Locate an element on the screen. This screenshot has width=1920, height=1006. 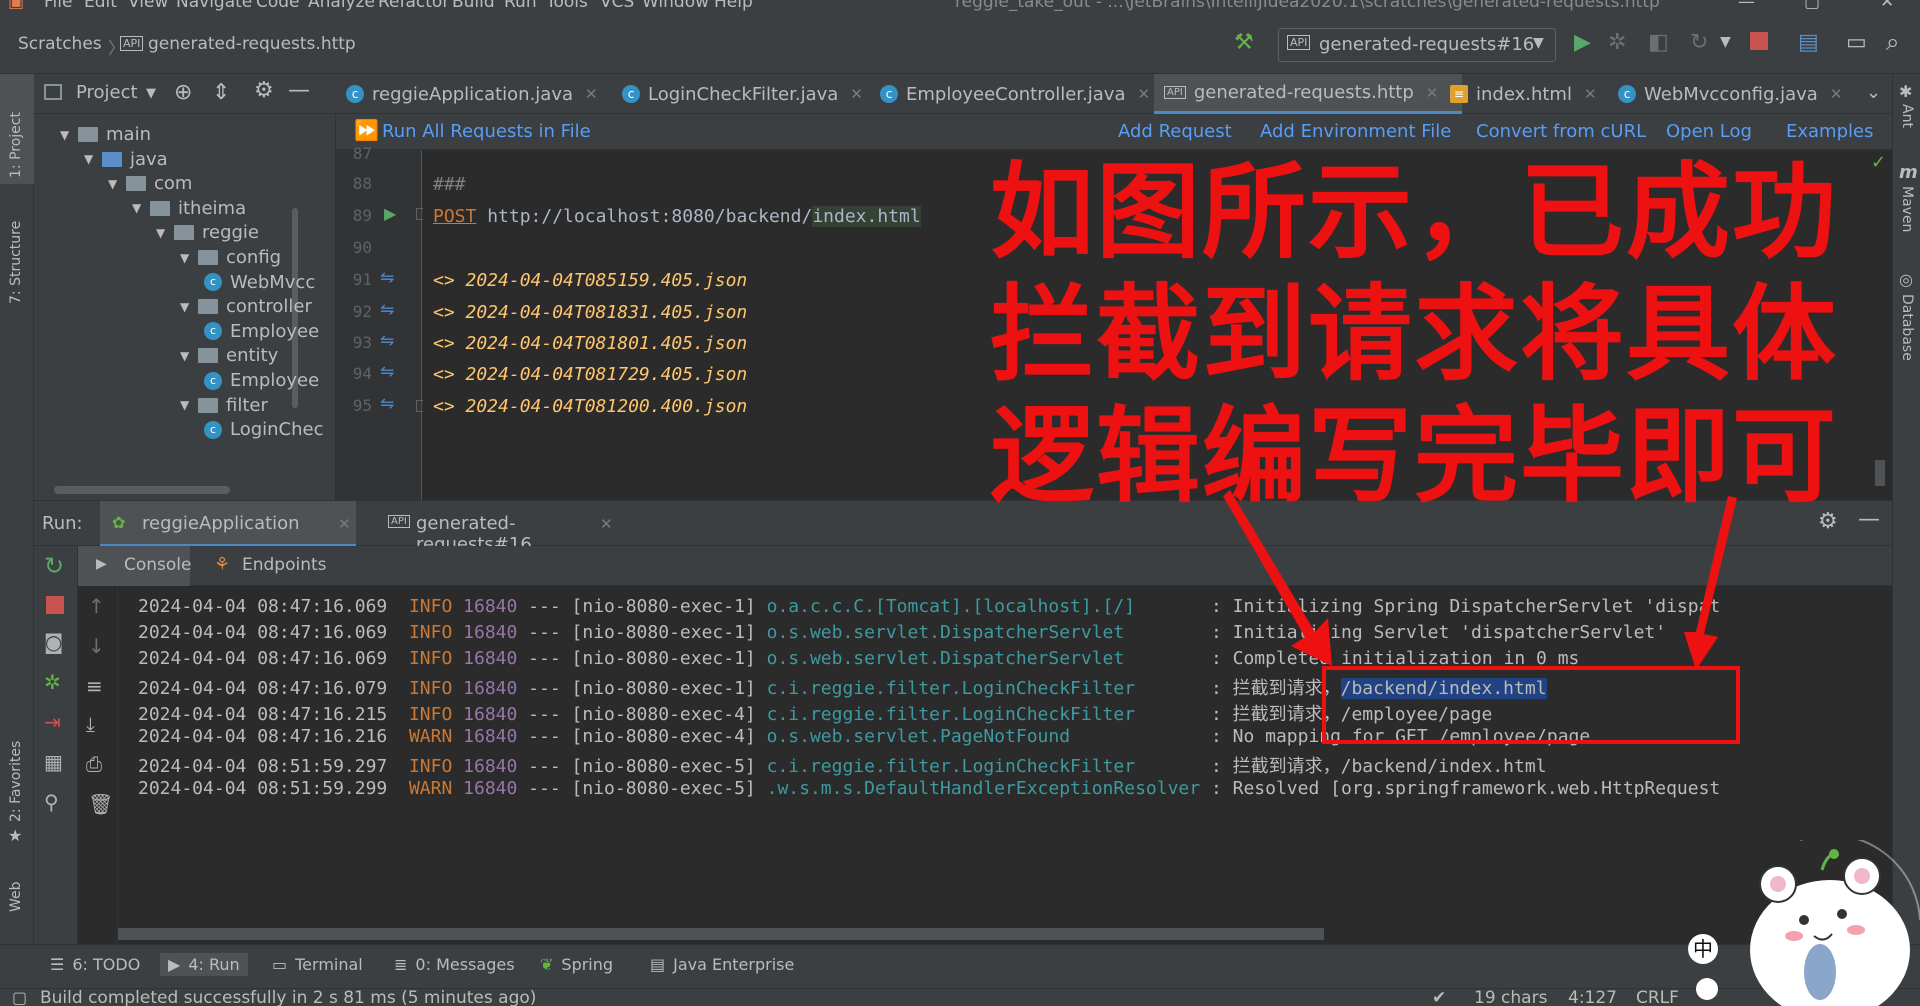
annotation-overlay is located at coordinates (1481, 617).